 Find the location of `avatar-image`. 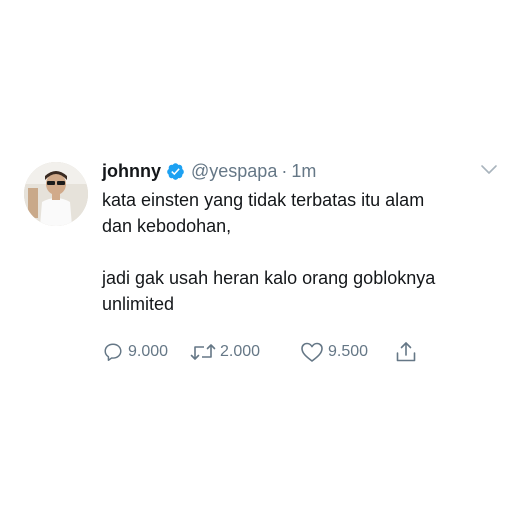

avatar-image is located at coordinates (56, 194).